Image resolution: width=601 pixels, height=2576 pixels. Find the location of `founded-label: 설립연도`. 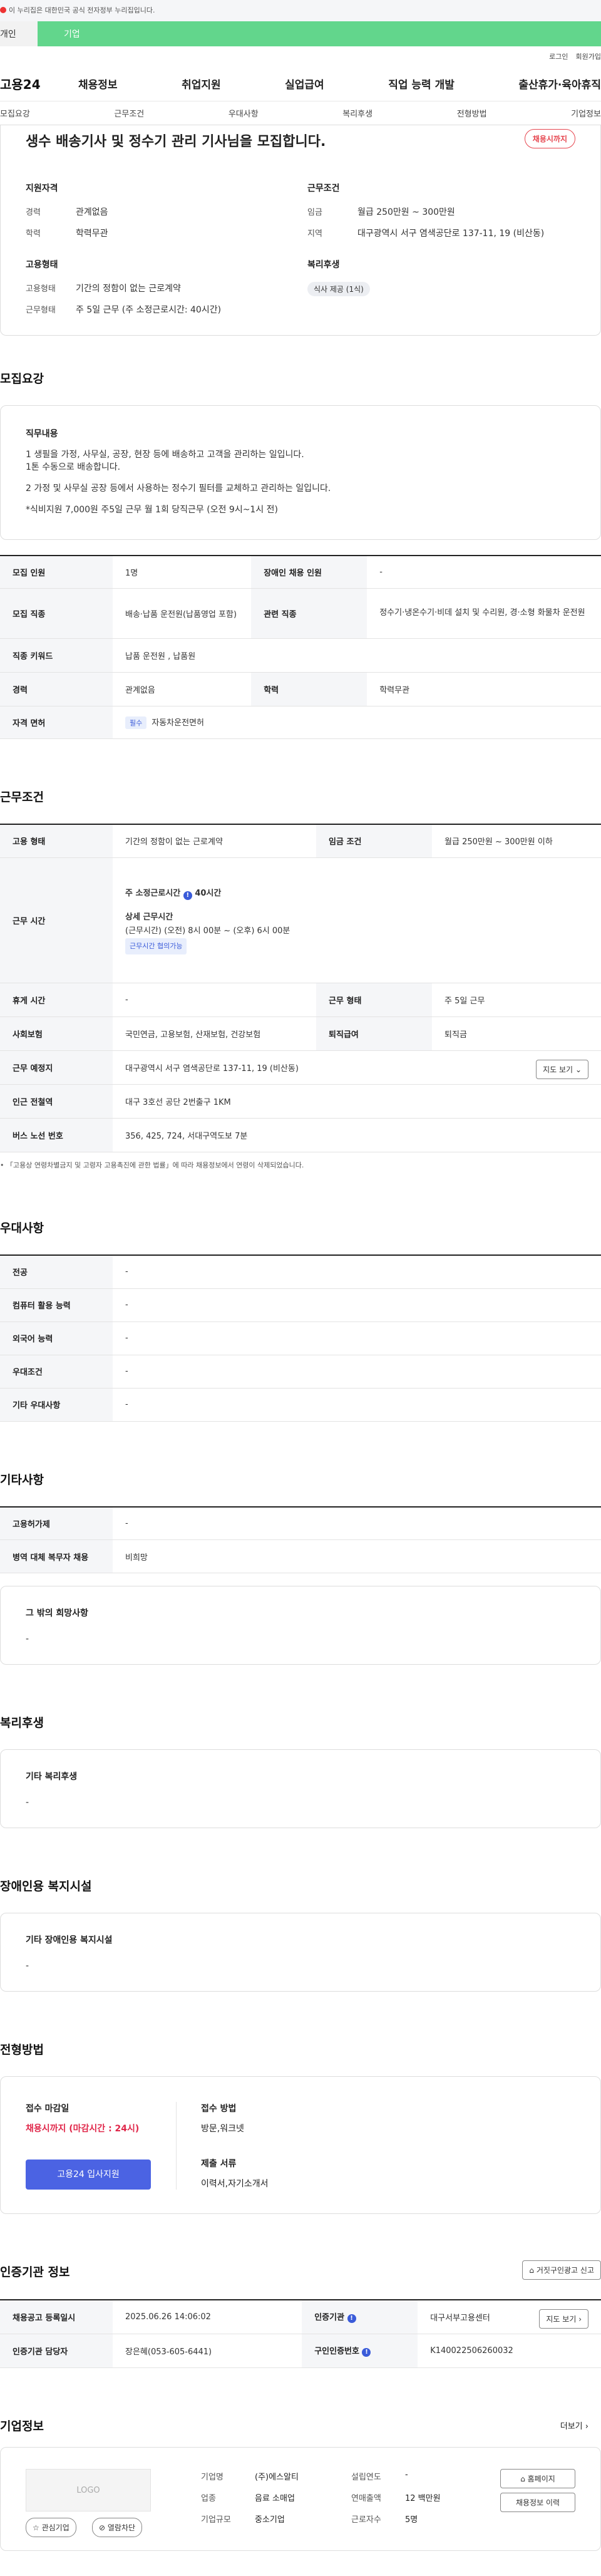

founded-label: 설립연도 is located at coordinates (366, 2477).